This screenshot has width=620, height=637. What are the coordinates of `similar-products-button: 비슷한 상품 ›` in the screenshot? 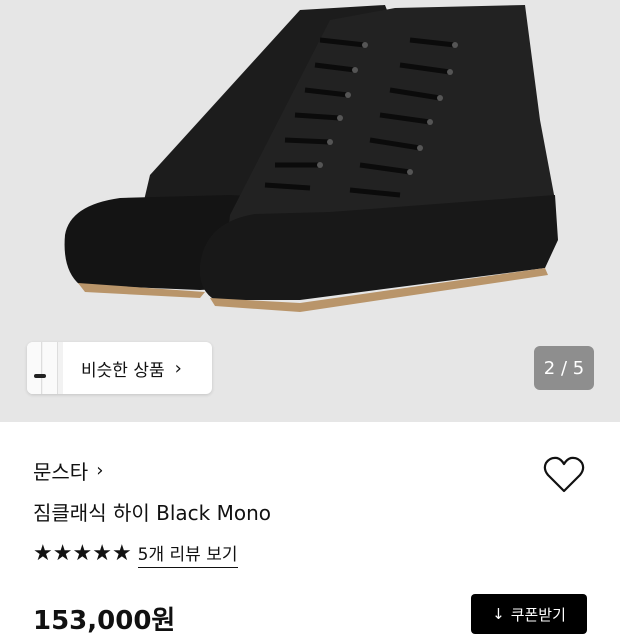 It's located at (119, 368).